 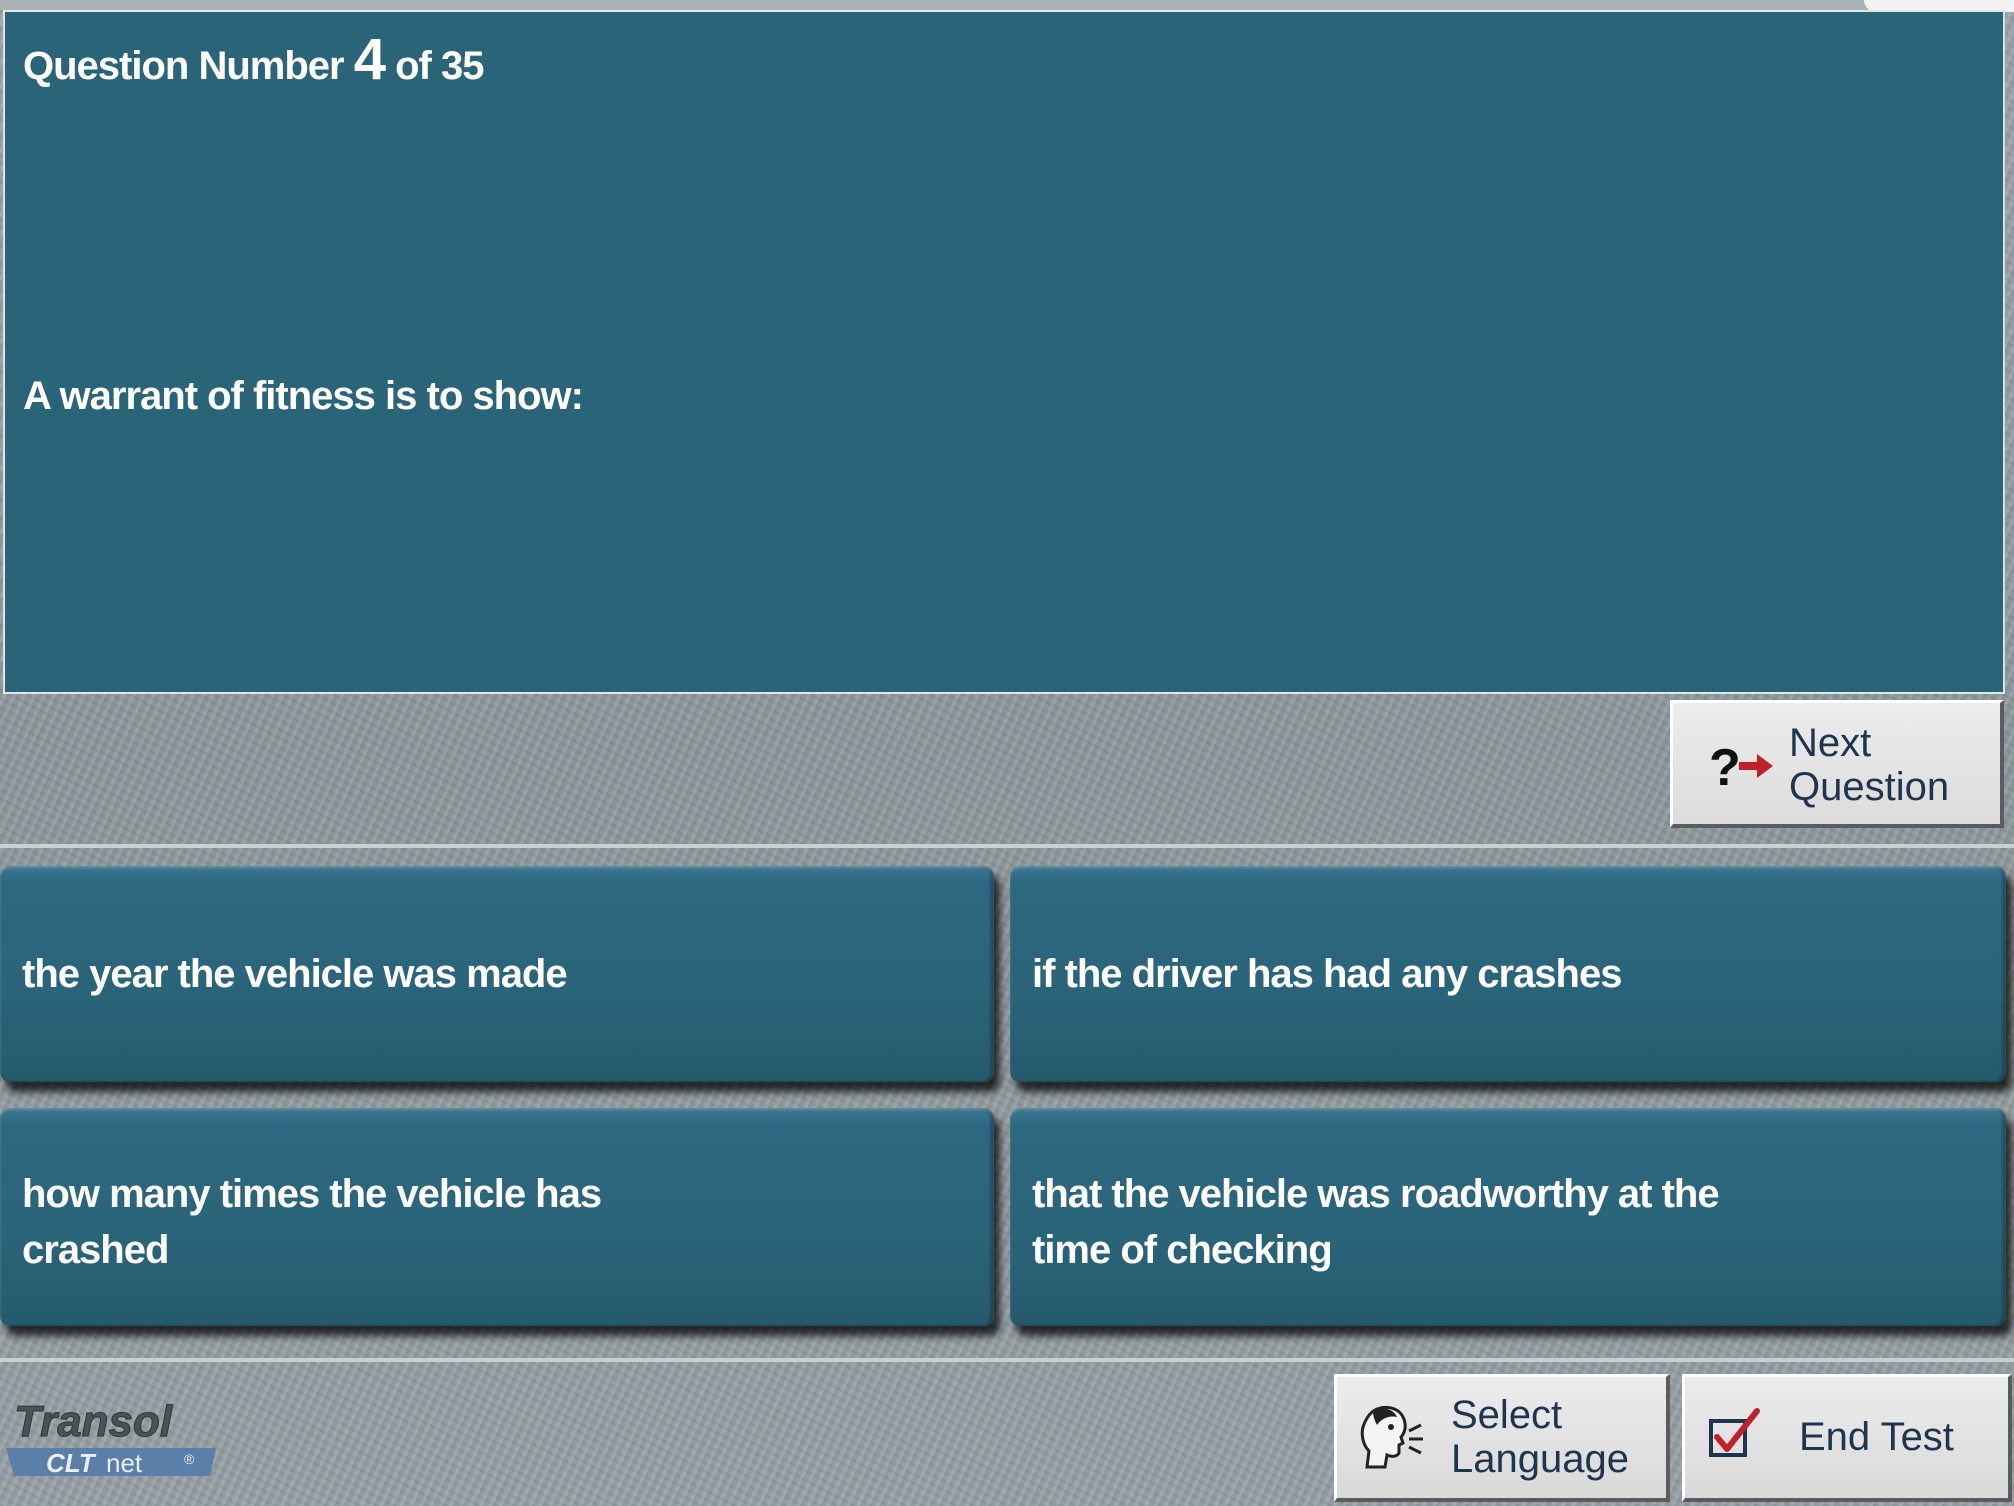 I want to click on question-text: A warrant of fitness is to show:, so click(x=303, y=396).